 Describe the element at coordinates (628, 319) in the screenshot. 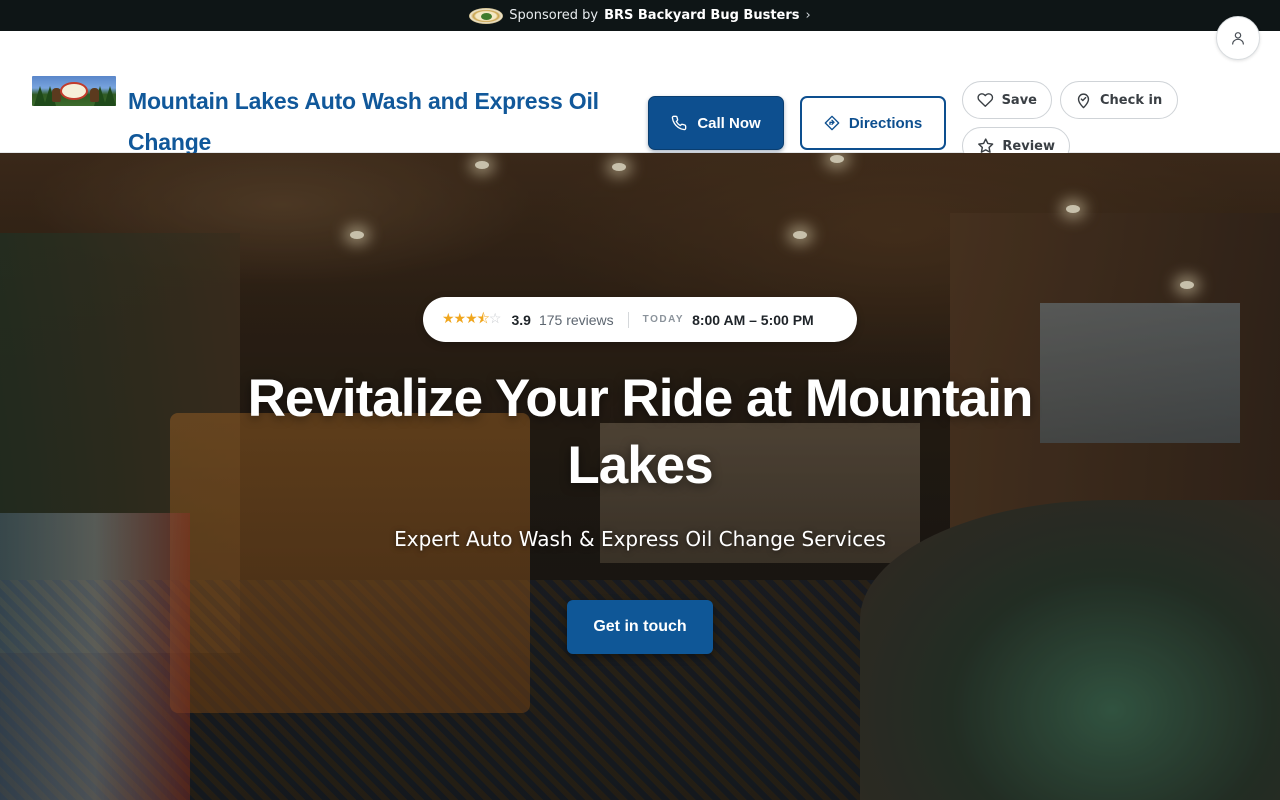

I see `divider` at that location.